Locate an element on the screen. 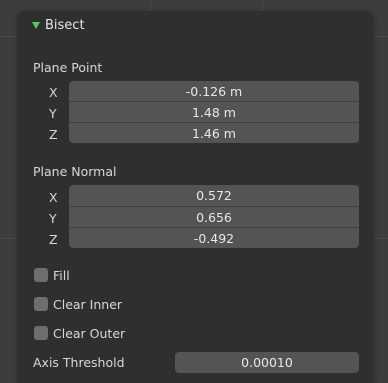 The width and height of the screenshot is (388, 383). clear-inner-label: Clear Inner is located at coordinates (88, 304).